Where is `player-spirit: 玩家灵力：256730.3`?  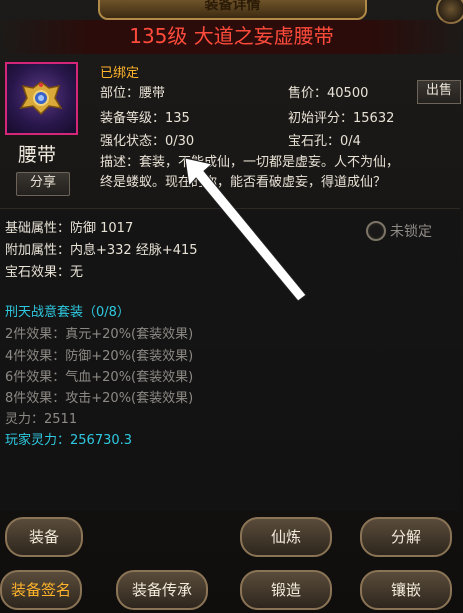
player-spirit: 玩家灵力：256730.3 is located at coordinates (69, 440).